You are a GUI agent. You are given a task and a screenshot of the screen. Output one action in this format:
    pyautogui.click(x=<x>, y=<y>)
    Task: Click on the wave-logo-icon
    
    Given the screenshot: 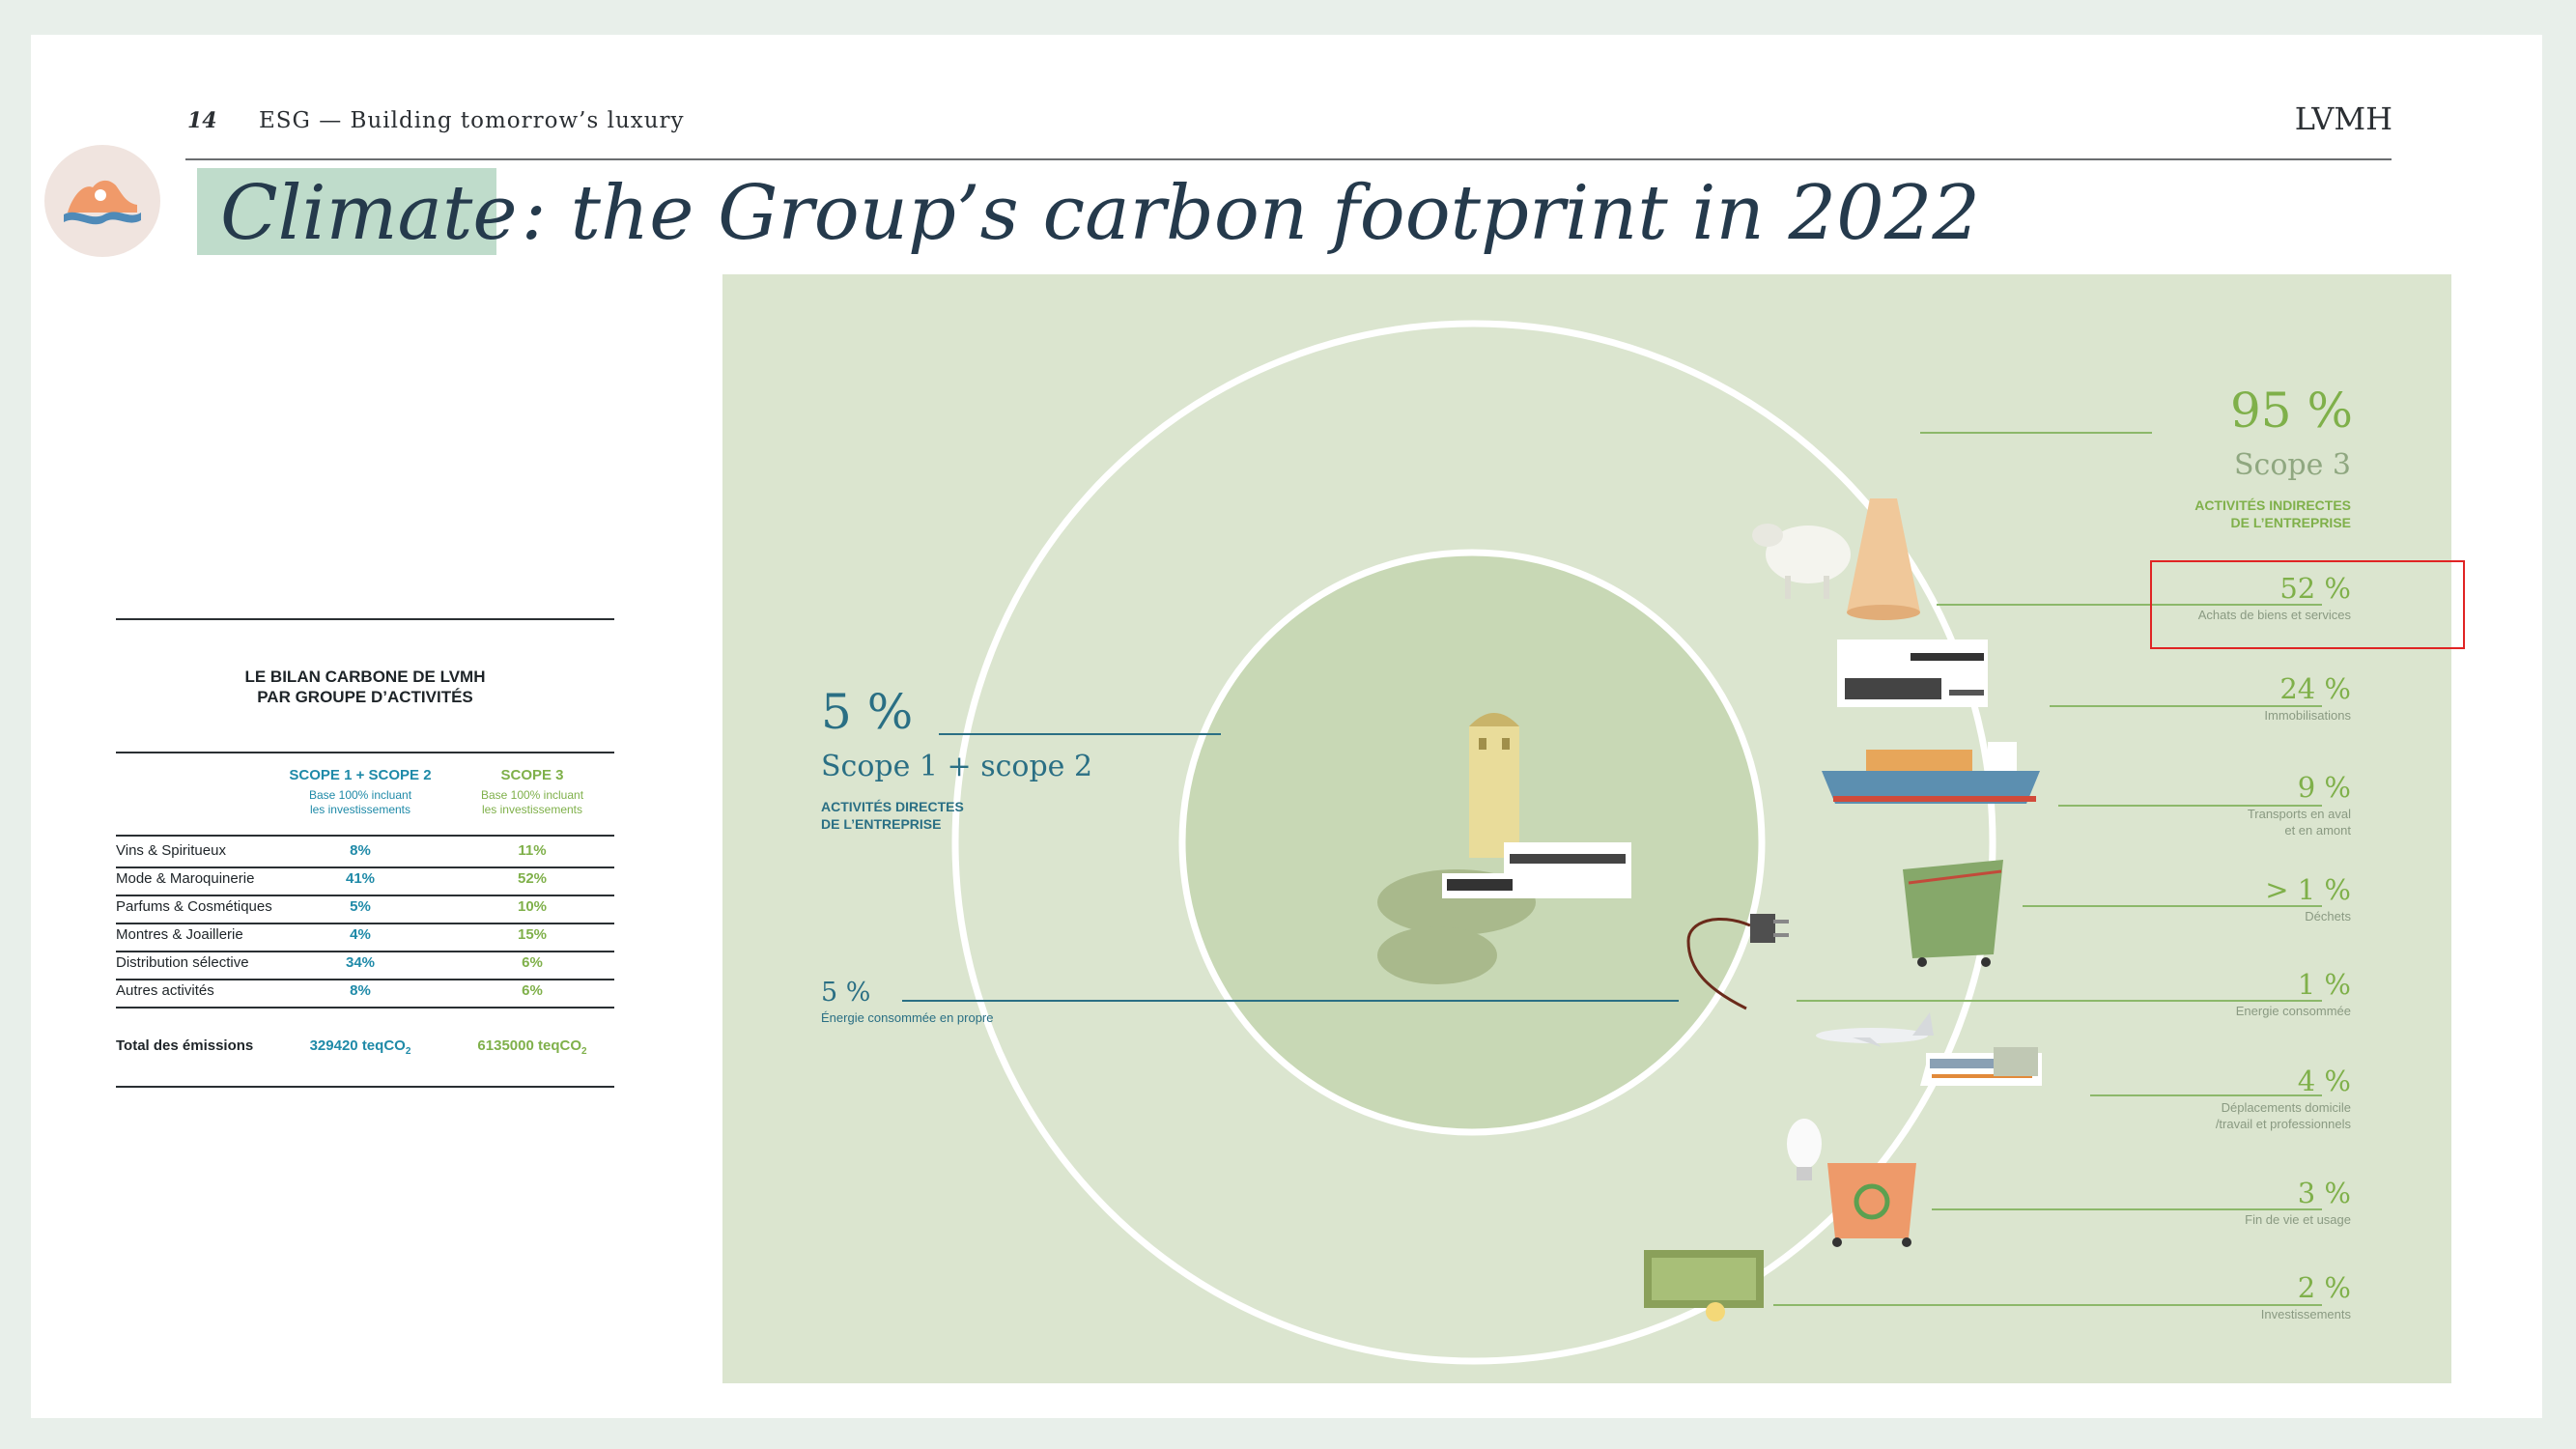 What is the action you would take?
    pyautogui.click(x=102, y=201)
    